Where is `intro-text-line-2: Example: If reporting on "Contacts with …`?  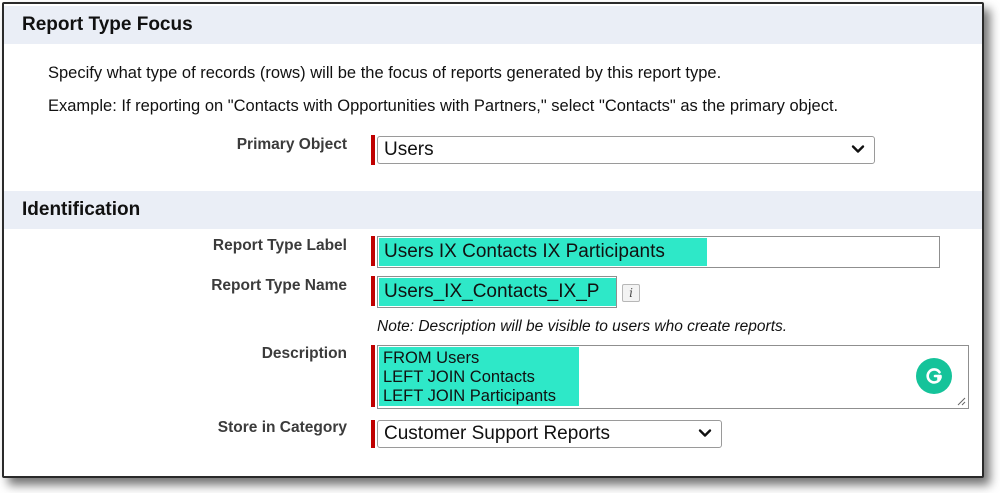
intro-text-line-2: Example: If reporting on "Contacts with … is located at coordinates (443, 106).